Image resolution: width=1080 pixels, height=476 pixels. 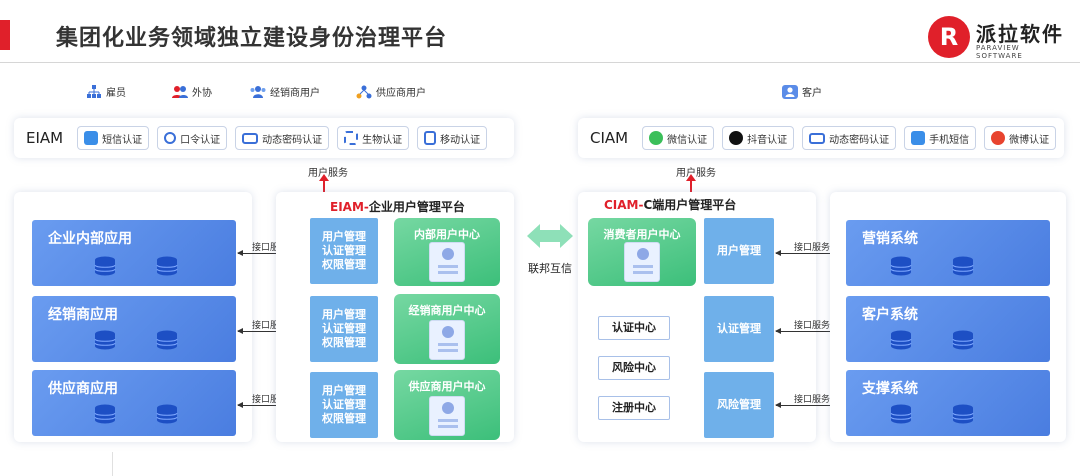 I want to click on user-type-contractor: 外协, so click(x=192, y=91).